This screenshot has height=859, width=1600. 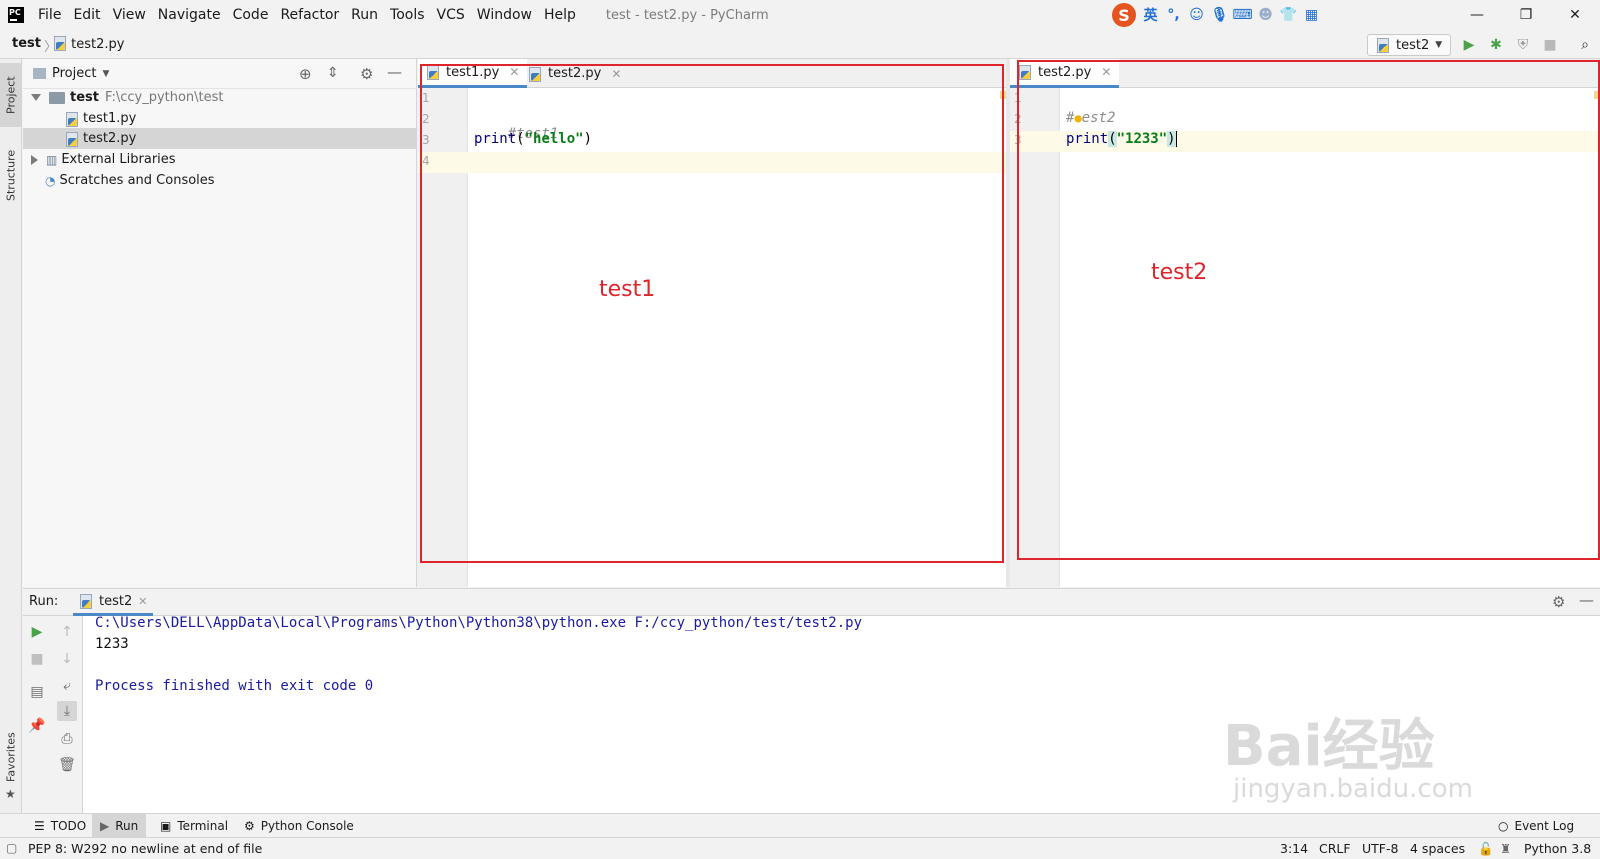 What do you see at coordinates (1496, 45) in the screenshot?
I see `debug-icon: ✱` at bounding box center [1496, 45].